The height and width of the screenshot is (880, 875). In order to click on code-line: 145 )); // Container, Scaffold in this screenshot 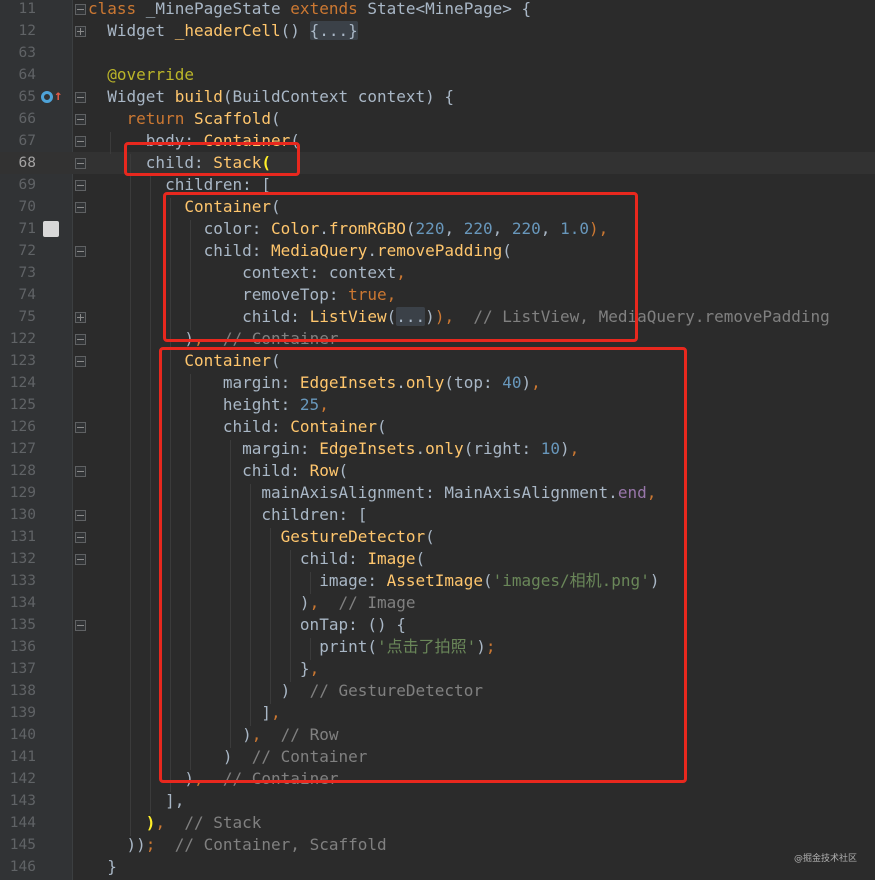, I will do `click(437, 845)`.